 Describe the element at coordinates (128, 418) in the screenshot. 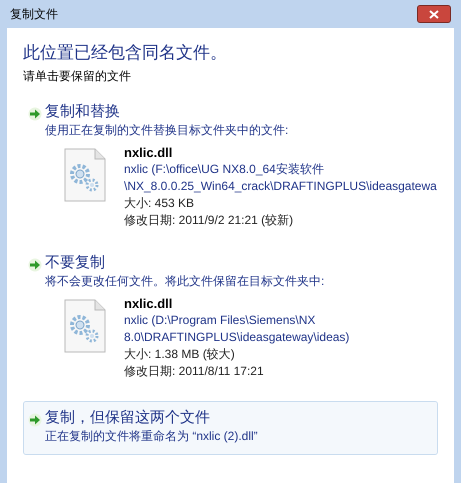

I see `option-title: 复制，但保留这两个文件` at that location.